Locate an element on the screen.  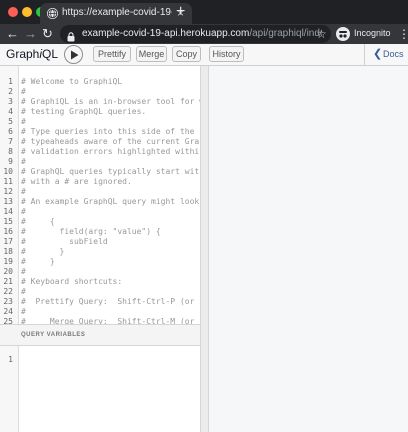
line-number: 5 is located at coordinates (10, 121).